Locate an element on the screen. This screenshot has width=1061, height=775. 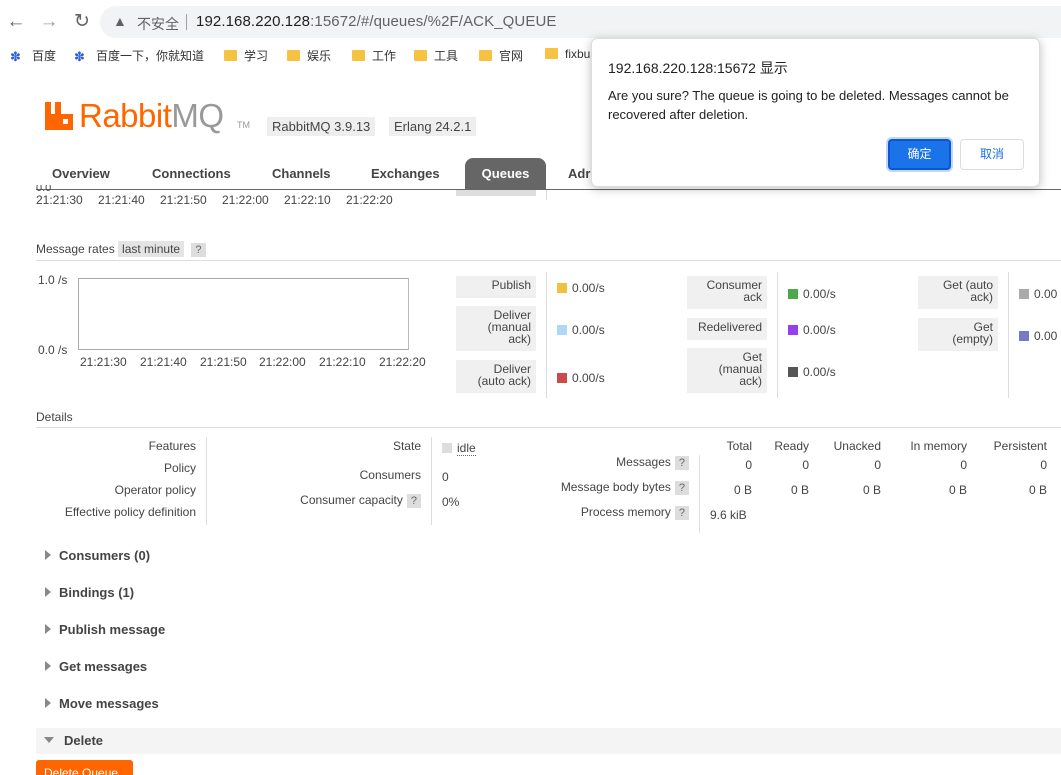
dialog-cancel-button: 取消 is located at coordinates (992, 154).